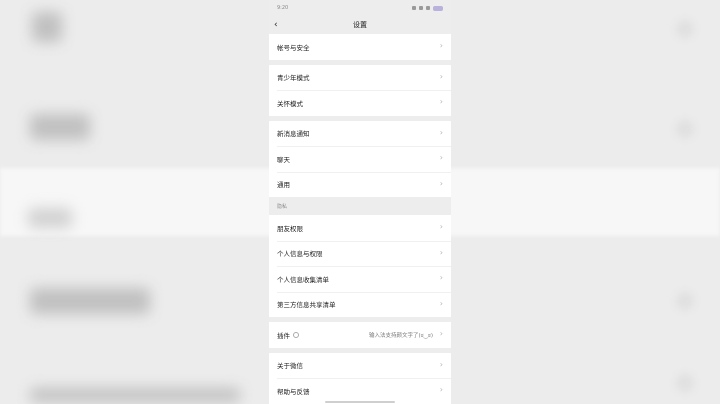 This screenshot has width=720, height=404. Describe the element at coordinates (428, 8) in the screenshot. I see `data-icon` at that location.